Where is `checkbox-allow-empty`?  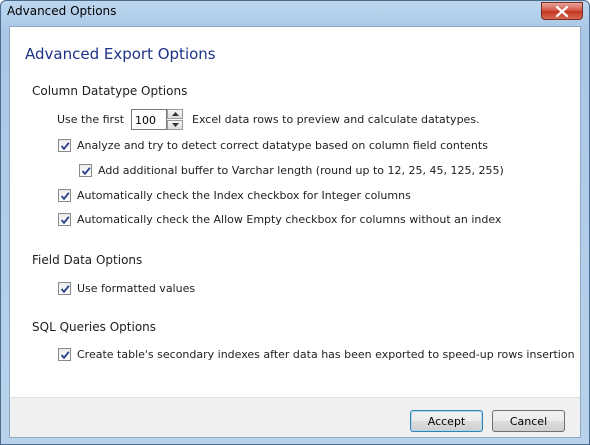 checkbox-allow-empty is located at coordinates (64, 219).